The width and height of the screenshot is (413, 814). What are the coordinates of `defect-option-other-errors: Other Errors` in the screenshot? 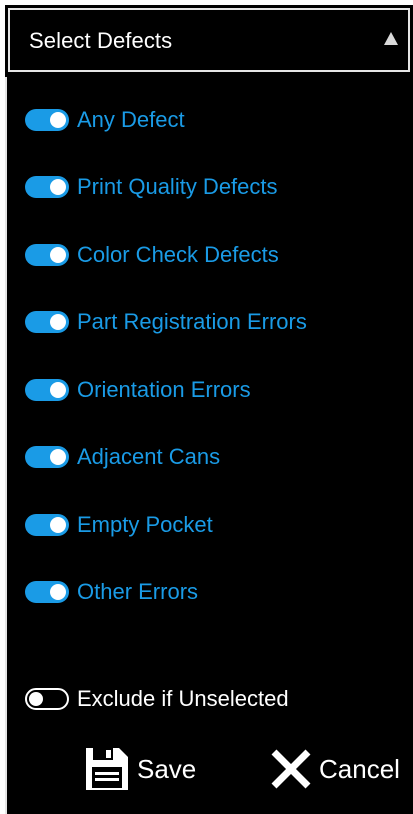 It's located at (111, 592).